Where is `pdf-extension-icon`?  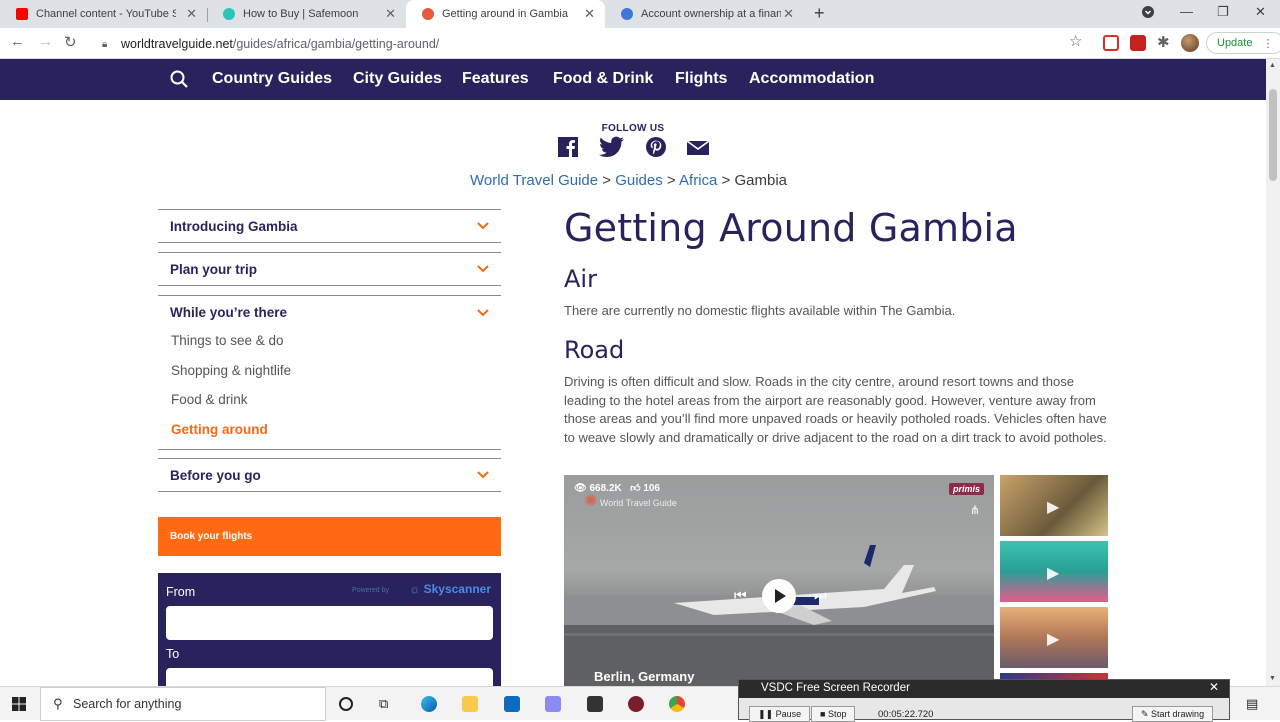
pdf-extension-icon is located at coordinates (1138, 43).